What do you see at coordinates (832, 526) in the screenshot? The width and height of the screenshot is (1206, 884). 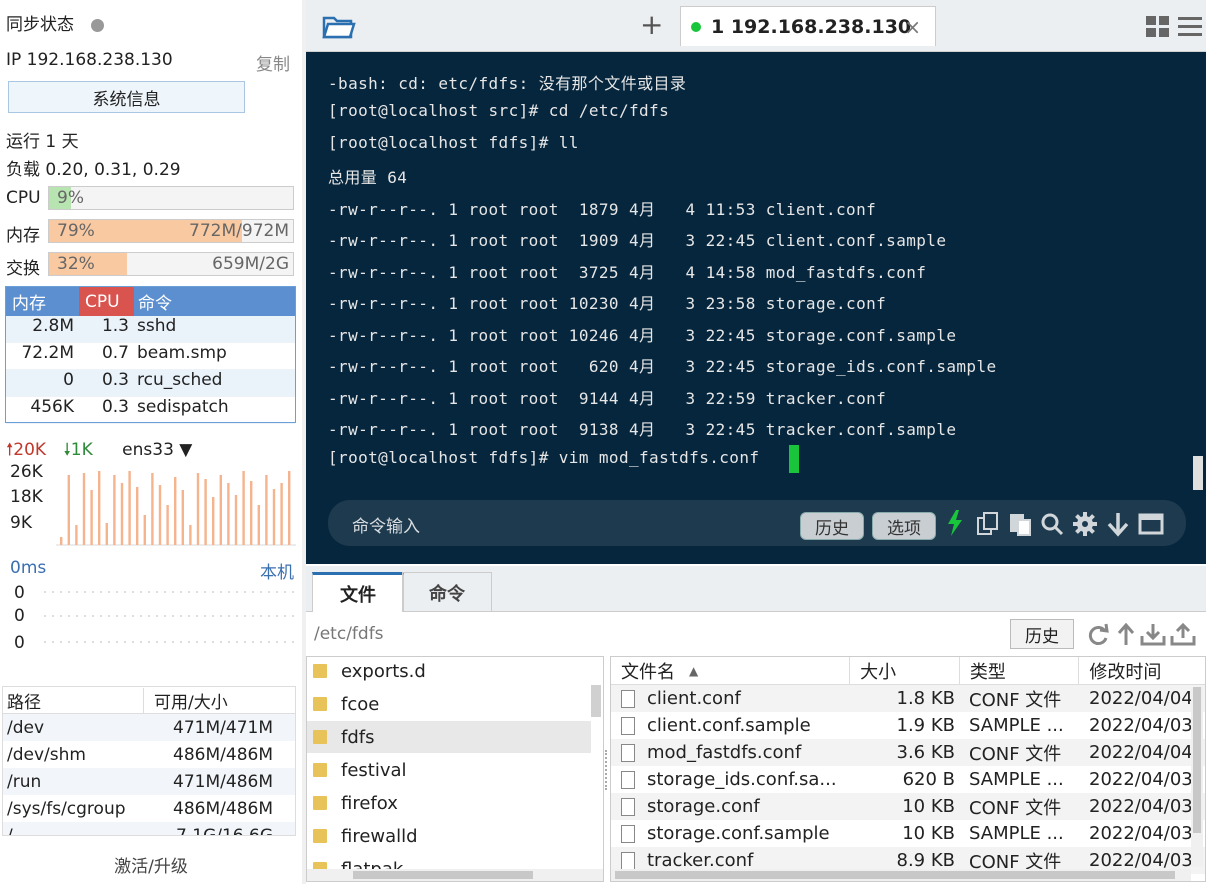 I see `history-button: 历史` at bounding box center [832, 526].